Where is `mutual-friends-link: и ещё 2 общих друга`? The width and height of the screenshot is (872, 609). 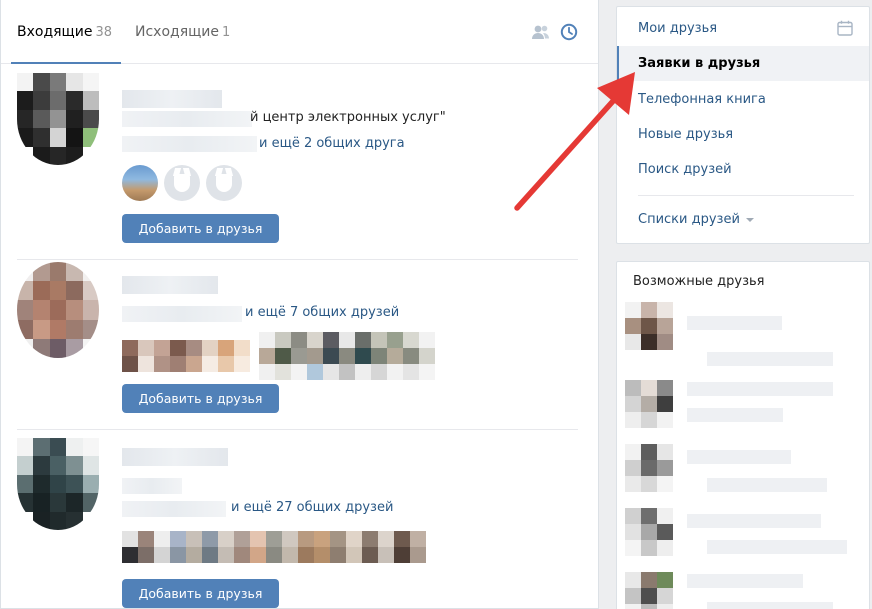 mutual-friends-link: и ещё 2 общих друга is located at coordinates (332, 143).